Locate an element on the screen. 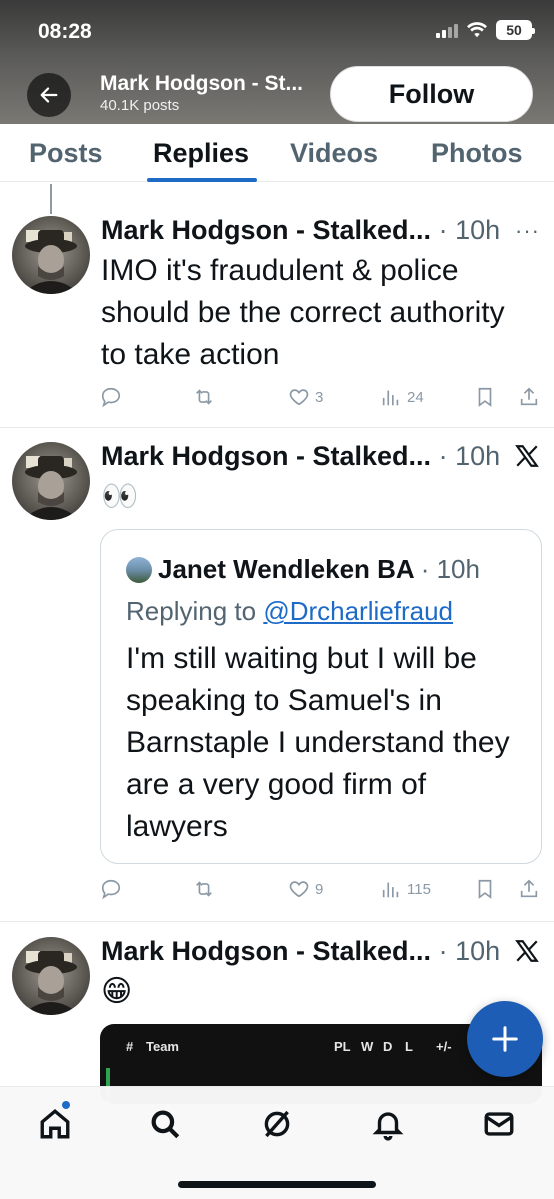  quote-header: Janet Wendleken BA · 10h is located at coordinates (303, 569).